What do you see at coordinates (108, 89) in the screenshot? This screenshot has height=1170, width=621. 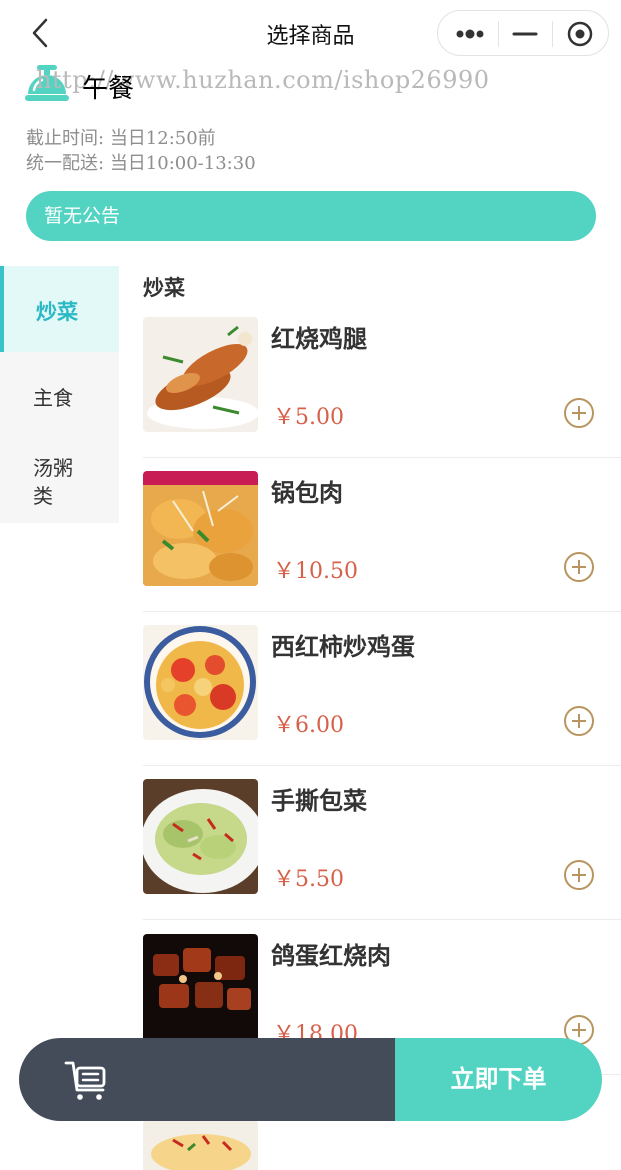 I see `meal-title: 午餐` at bounding box center [108, 89].